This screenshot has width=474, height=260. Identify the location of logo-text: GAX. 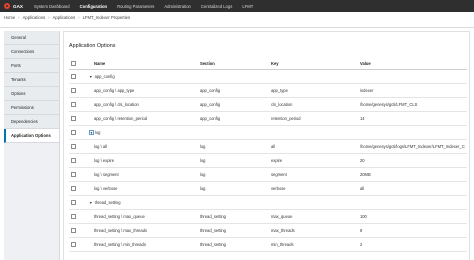
(18, 6).